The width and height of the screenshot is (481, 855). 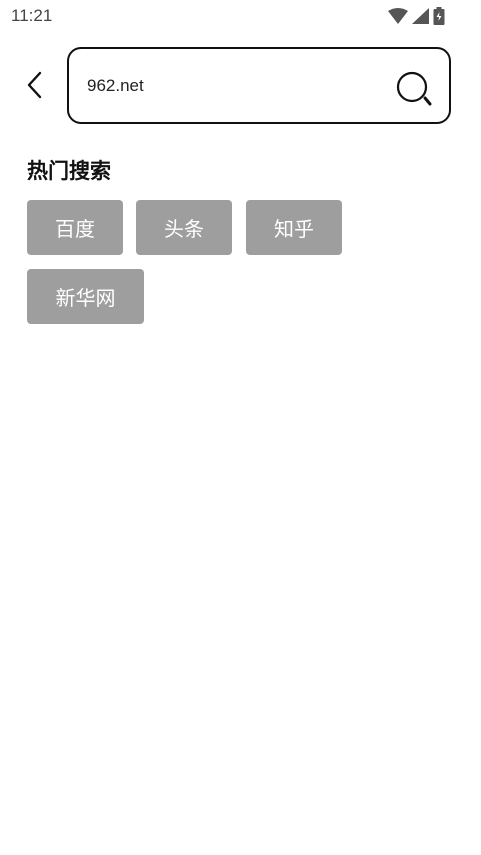 I want to click on battery-icon, so click(x=439, y=16).